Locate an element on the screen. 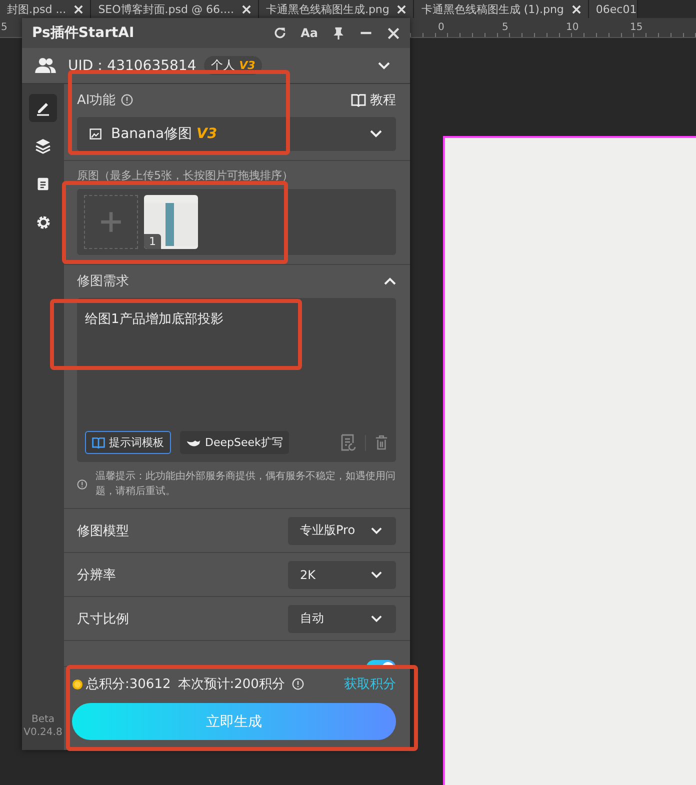  section-label: 修图需求 is located at coordinates (103, 281).